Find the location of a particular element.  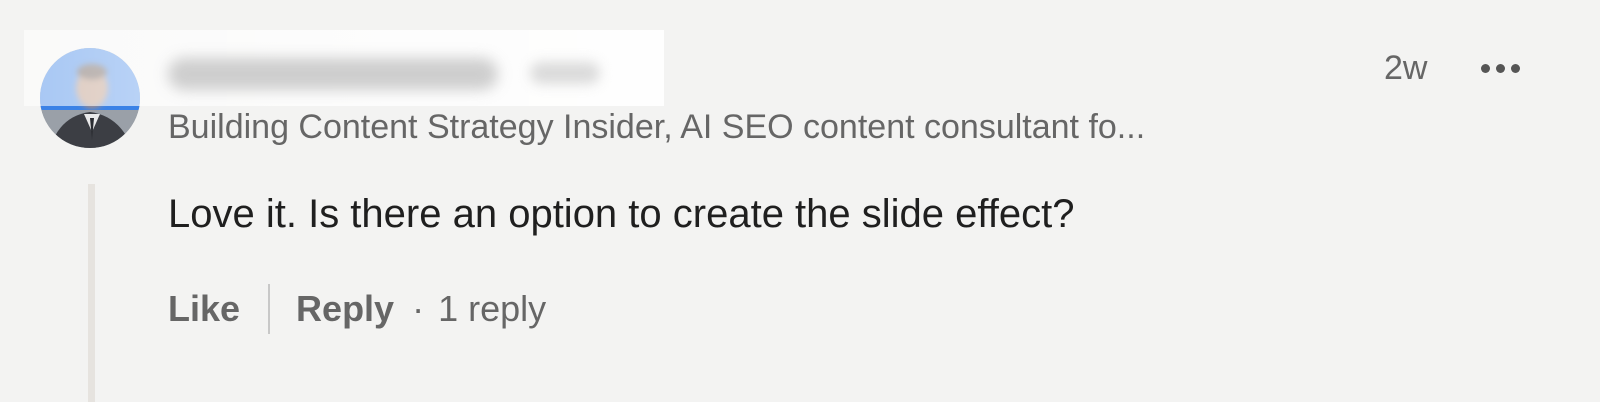

connection-degree-blur is located at coordinates (565, 73).